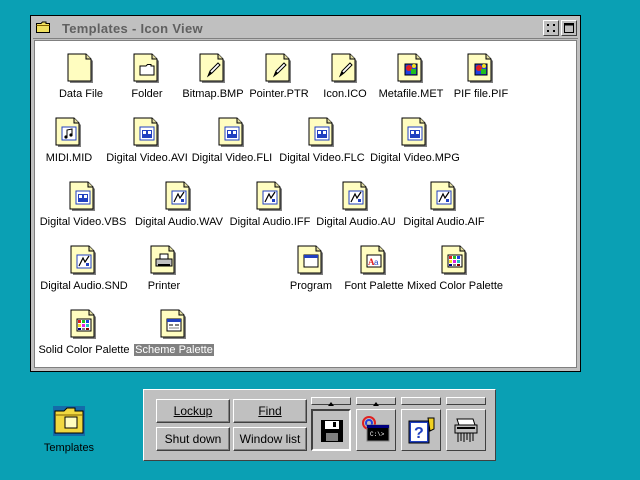 The height and width of the screenshot is (480, 640). What do you see at coordinates (444, 222) in the screenshot?
I see `template-label: Digital Audio.AIF` at bounding box center [444, 222].